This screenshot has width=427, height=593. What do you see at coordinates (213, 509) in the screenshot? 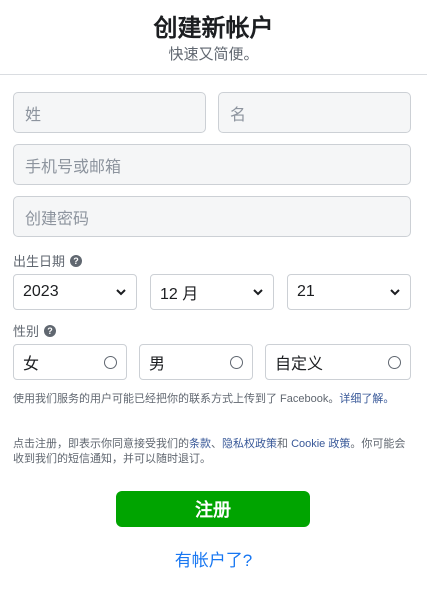
I see `signup-button: 注册` at bounding box center [213, 509].